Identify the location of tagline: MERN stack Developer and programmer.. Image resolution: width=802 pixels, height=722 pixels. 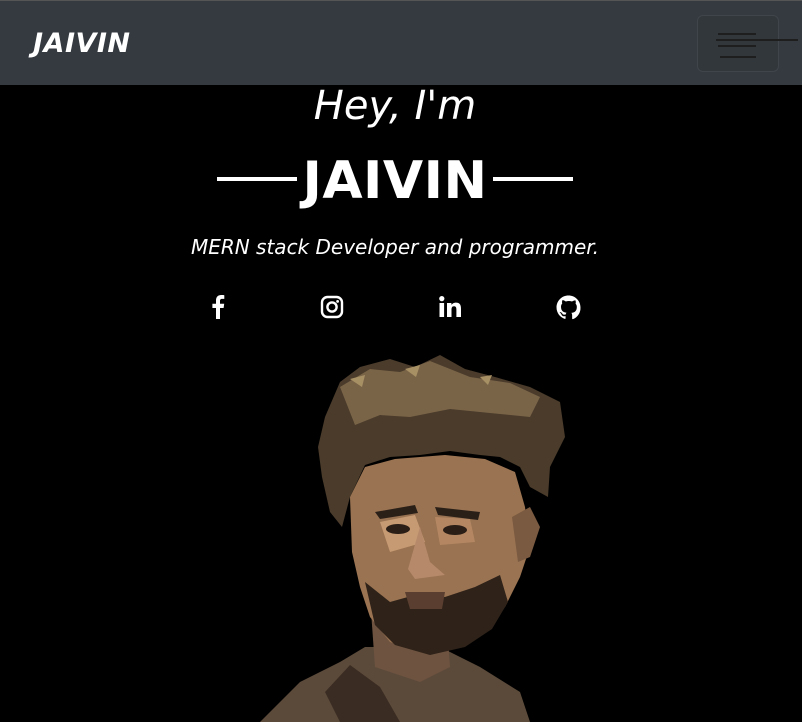
(395, 247).